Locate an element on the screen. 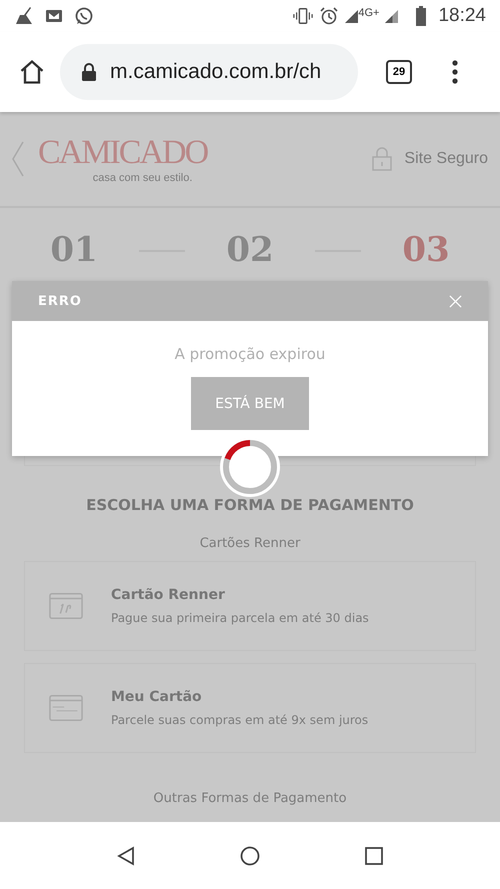 The width and height of the screenshot is (500, 889). vibrate-icon is located at coordinates (303, 16).